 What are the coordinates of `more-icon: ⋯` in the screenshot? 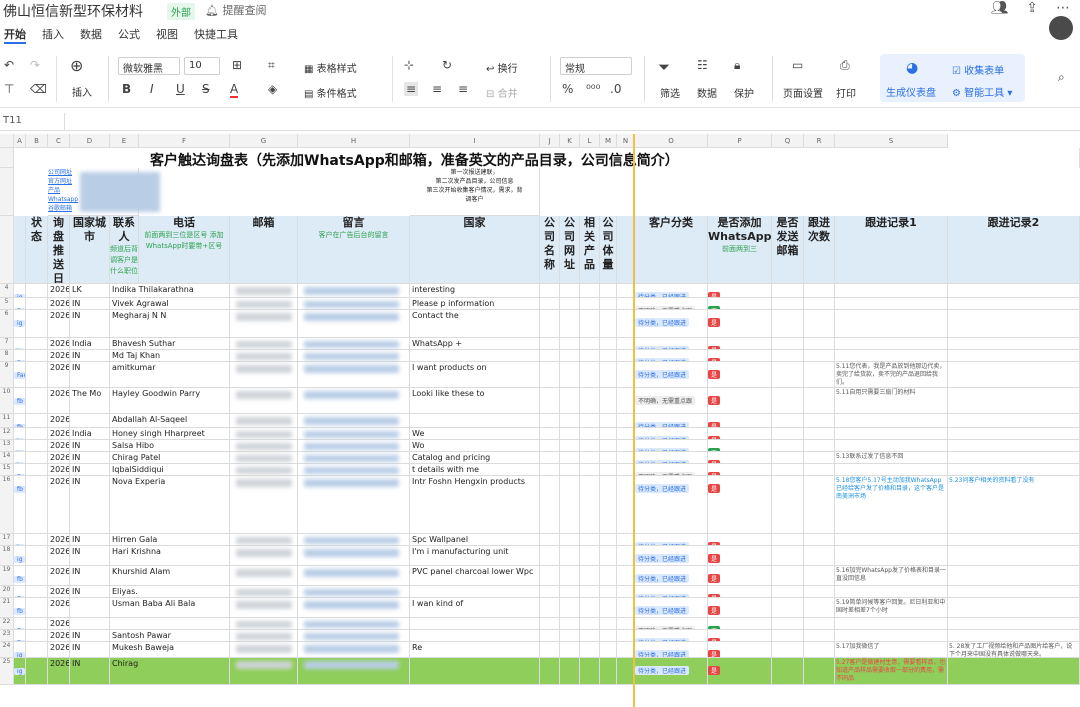 It's located at (1063, 8).